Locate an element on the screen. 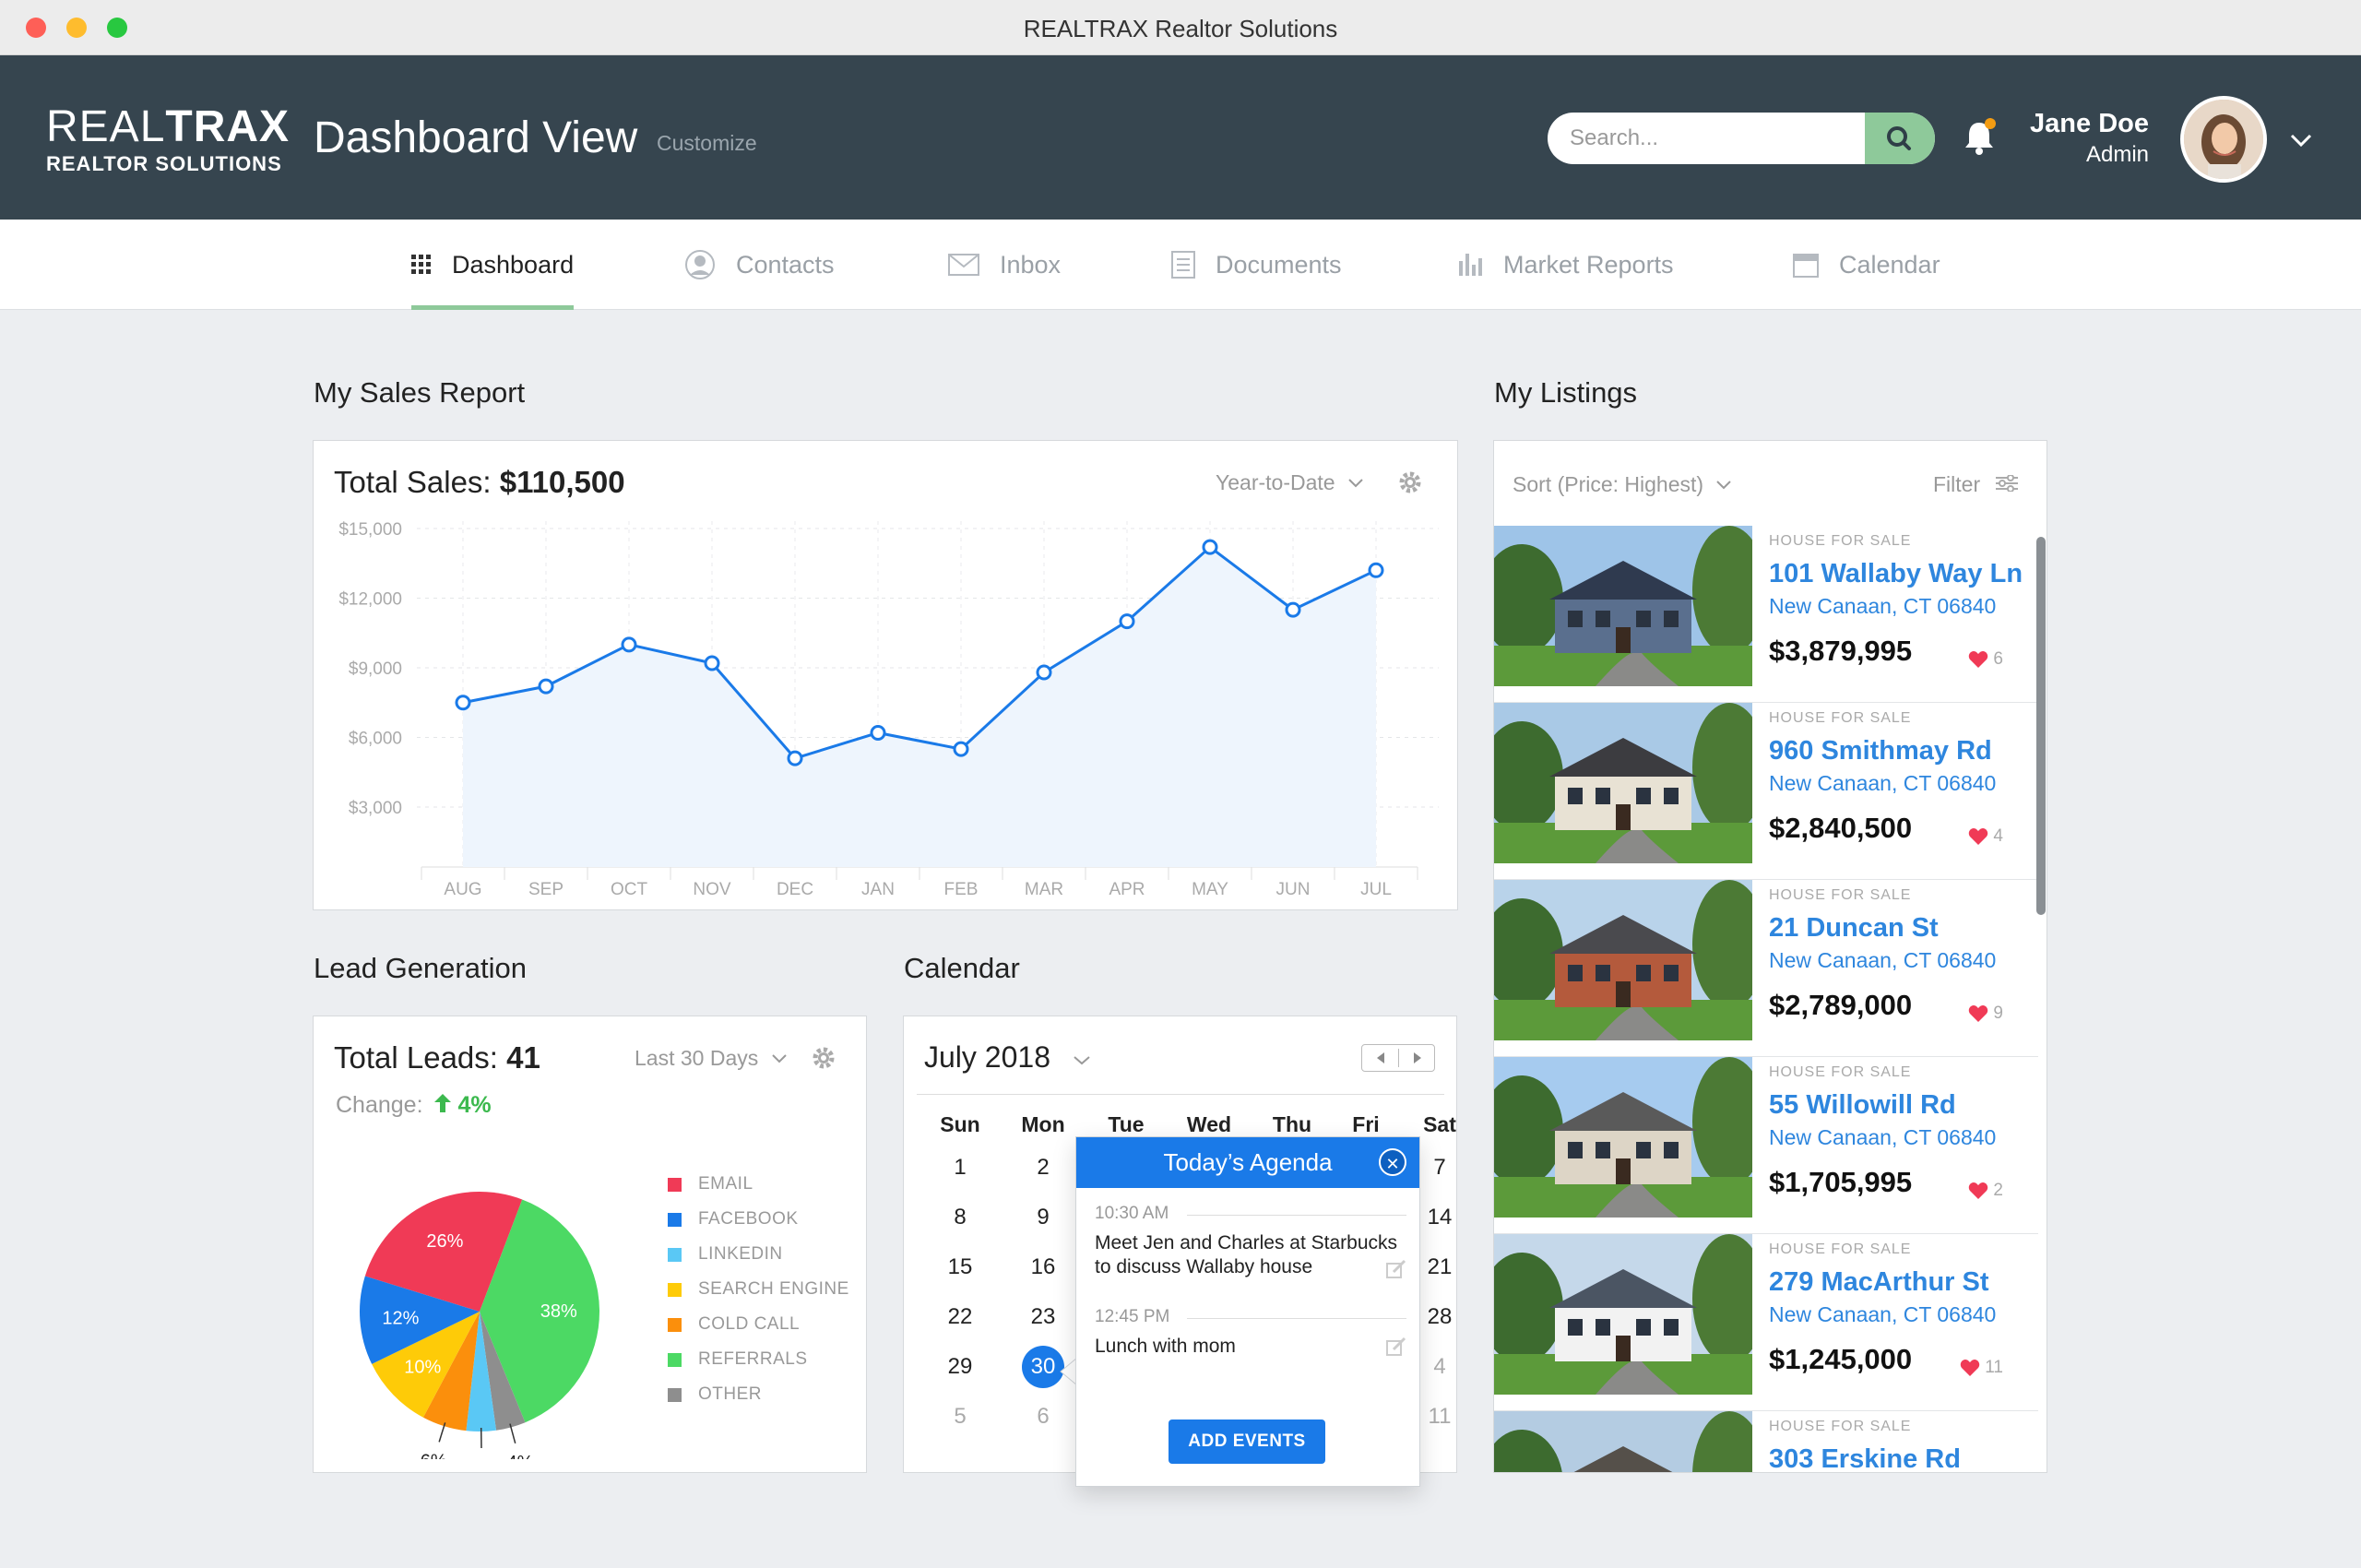 The height and width of the screenshot is (1568, 2361). user-name: Jane Doe is located at coordinates (2080, 124).